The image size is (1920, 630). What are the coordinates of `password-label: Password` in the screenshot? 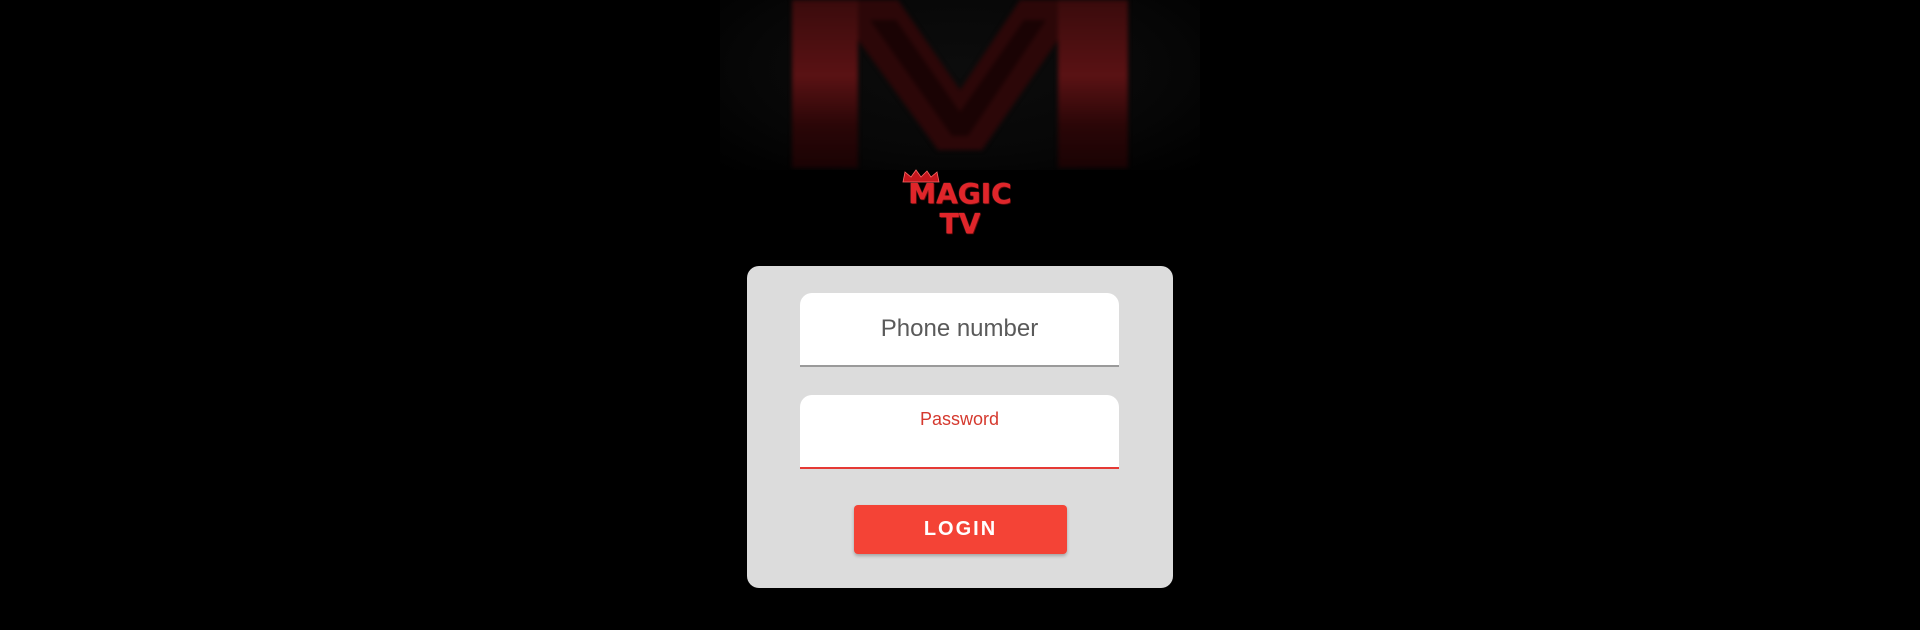 It's located at (959, 419).